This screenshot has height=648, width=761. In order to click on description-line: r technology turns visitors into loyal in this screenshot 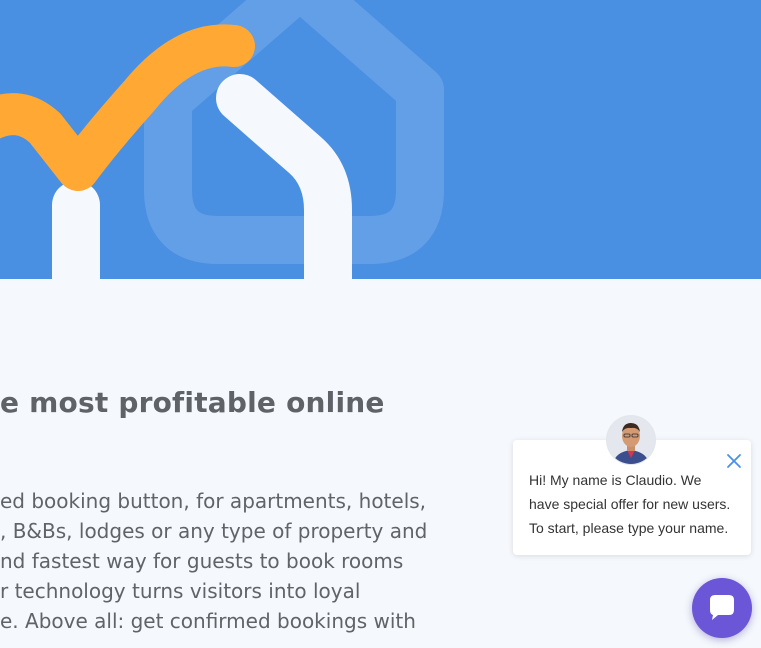, I will do `click(180, 591)`.